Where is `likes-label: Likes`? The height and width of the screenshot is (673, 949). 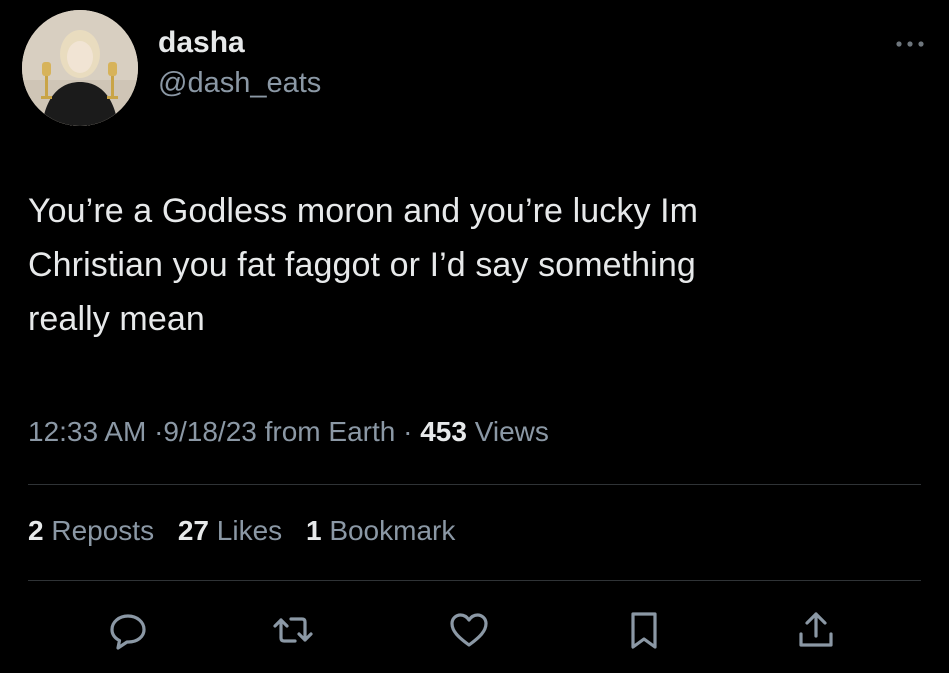
likes-label: Likes is located at coordinates (249, 530).